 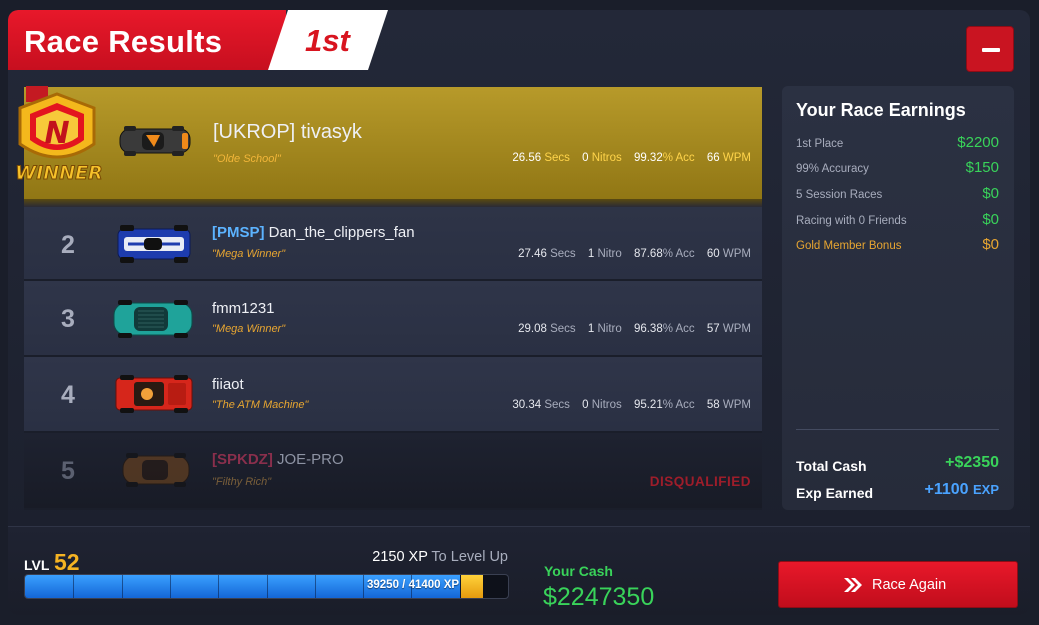 I want to click on racer-username: JOE-PRO, so click(x=310, y=459).